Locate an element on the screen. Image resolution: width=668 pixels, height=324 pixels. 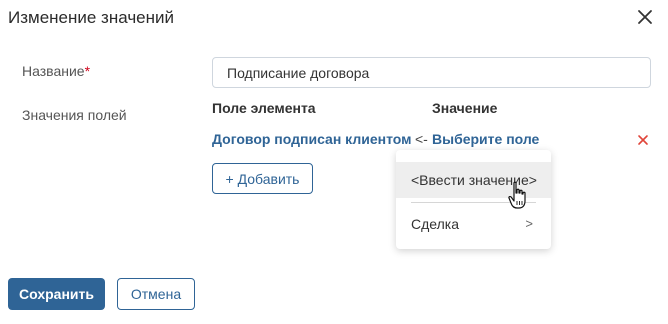
required-mark: * is located at coordinates (87, 71).